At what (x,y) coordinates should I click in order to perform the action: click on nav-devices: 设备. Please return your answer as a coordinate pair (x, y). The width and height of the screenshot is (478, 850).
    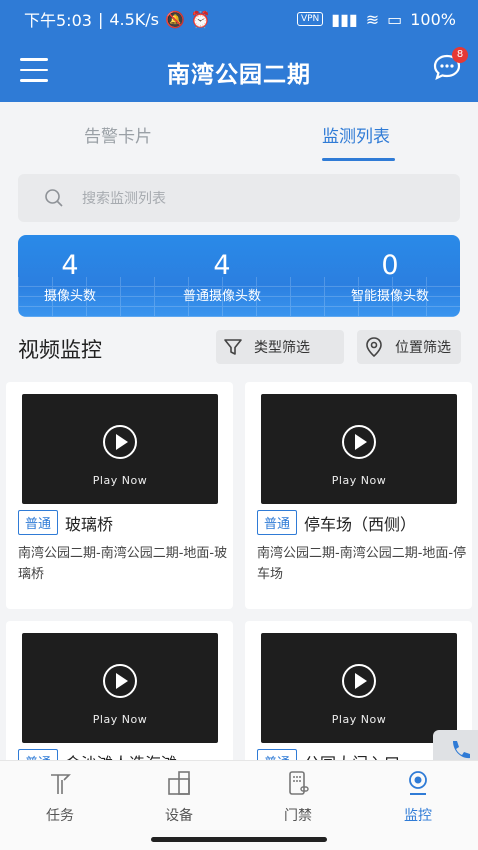
    Looking at the image, I should click on (179, 797).